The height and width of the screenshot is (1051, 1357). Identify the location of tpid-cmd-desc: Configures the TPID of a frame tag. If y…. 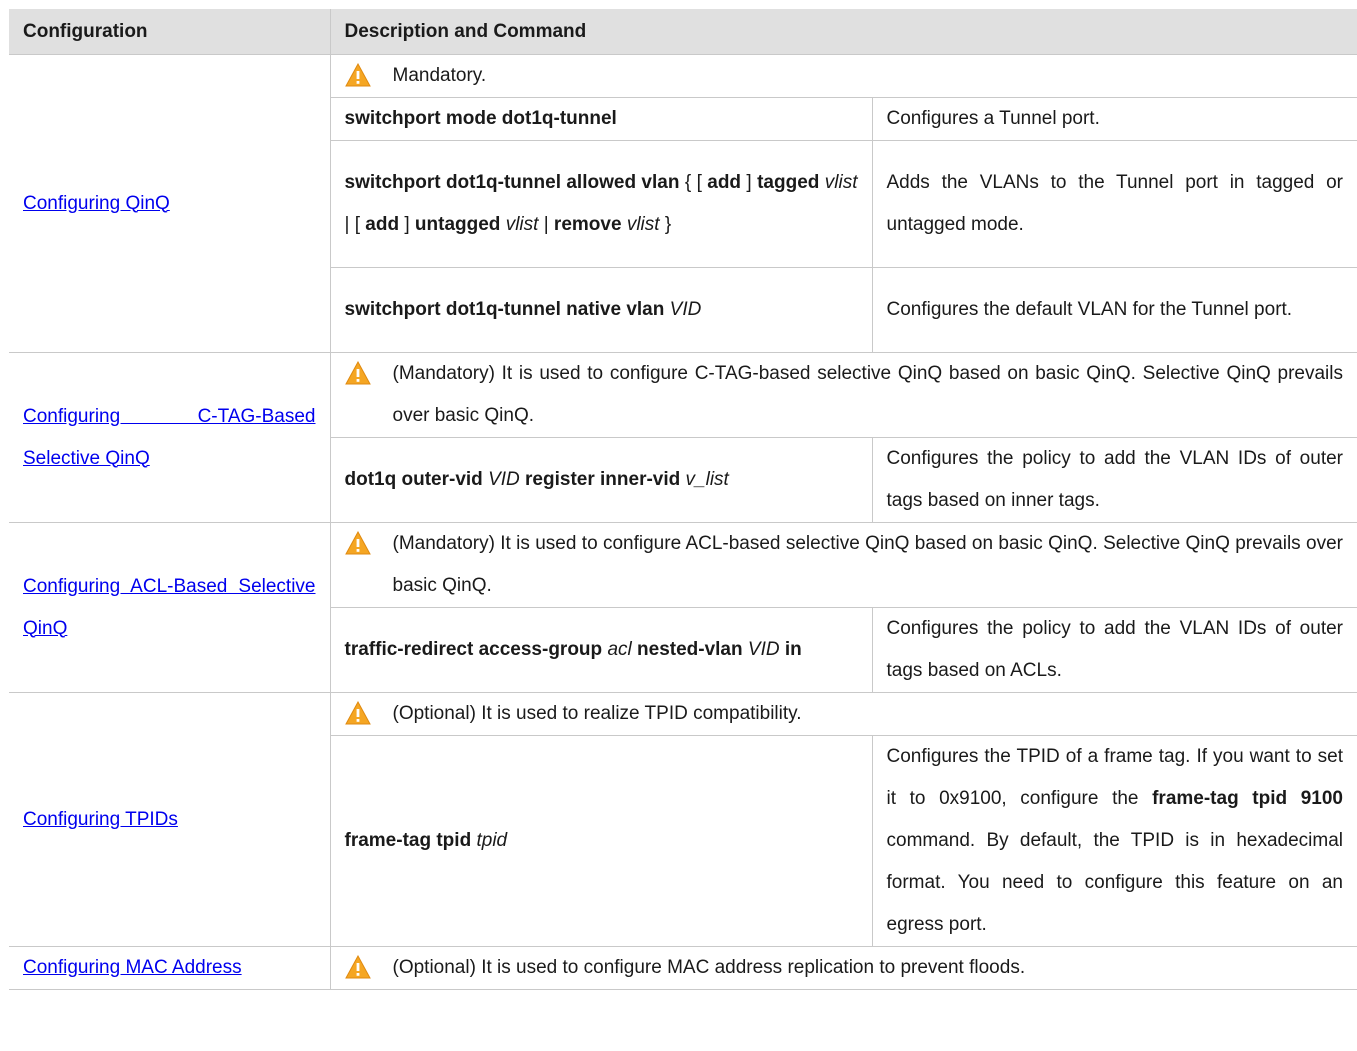
(1114, 841).